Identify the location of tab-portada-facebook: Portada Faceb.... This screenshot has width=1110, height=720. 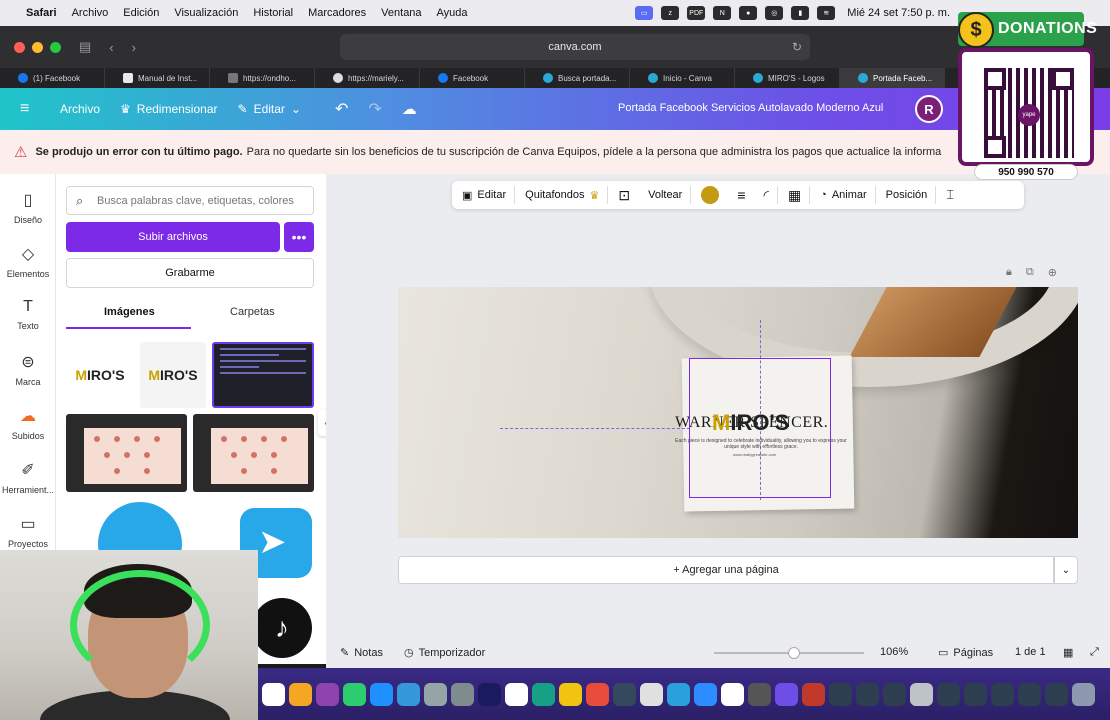
(892, 78).